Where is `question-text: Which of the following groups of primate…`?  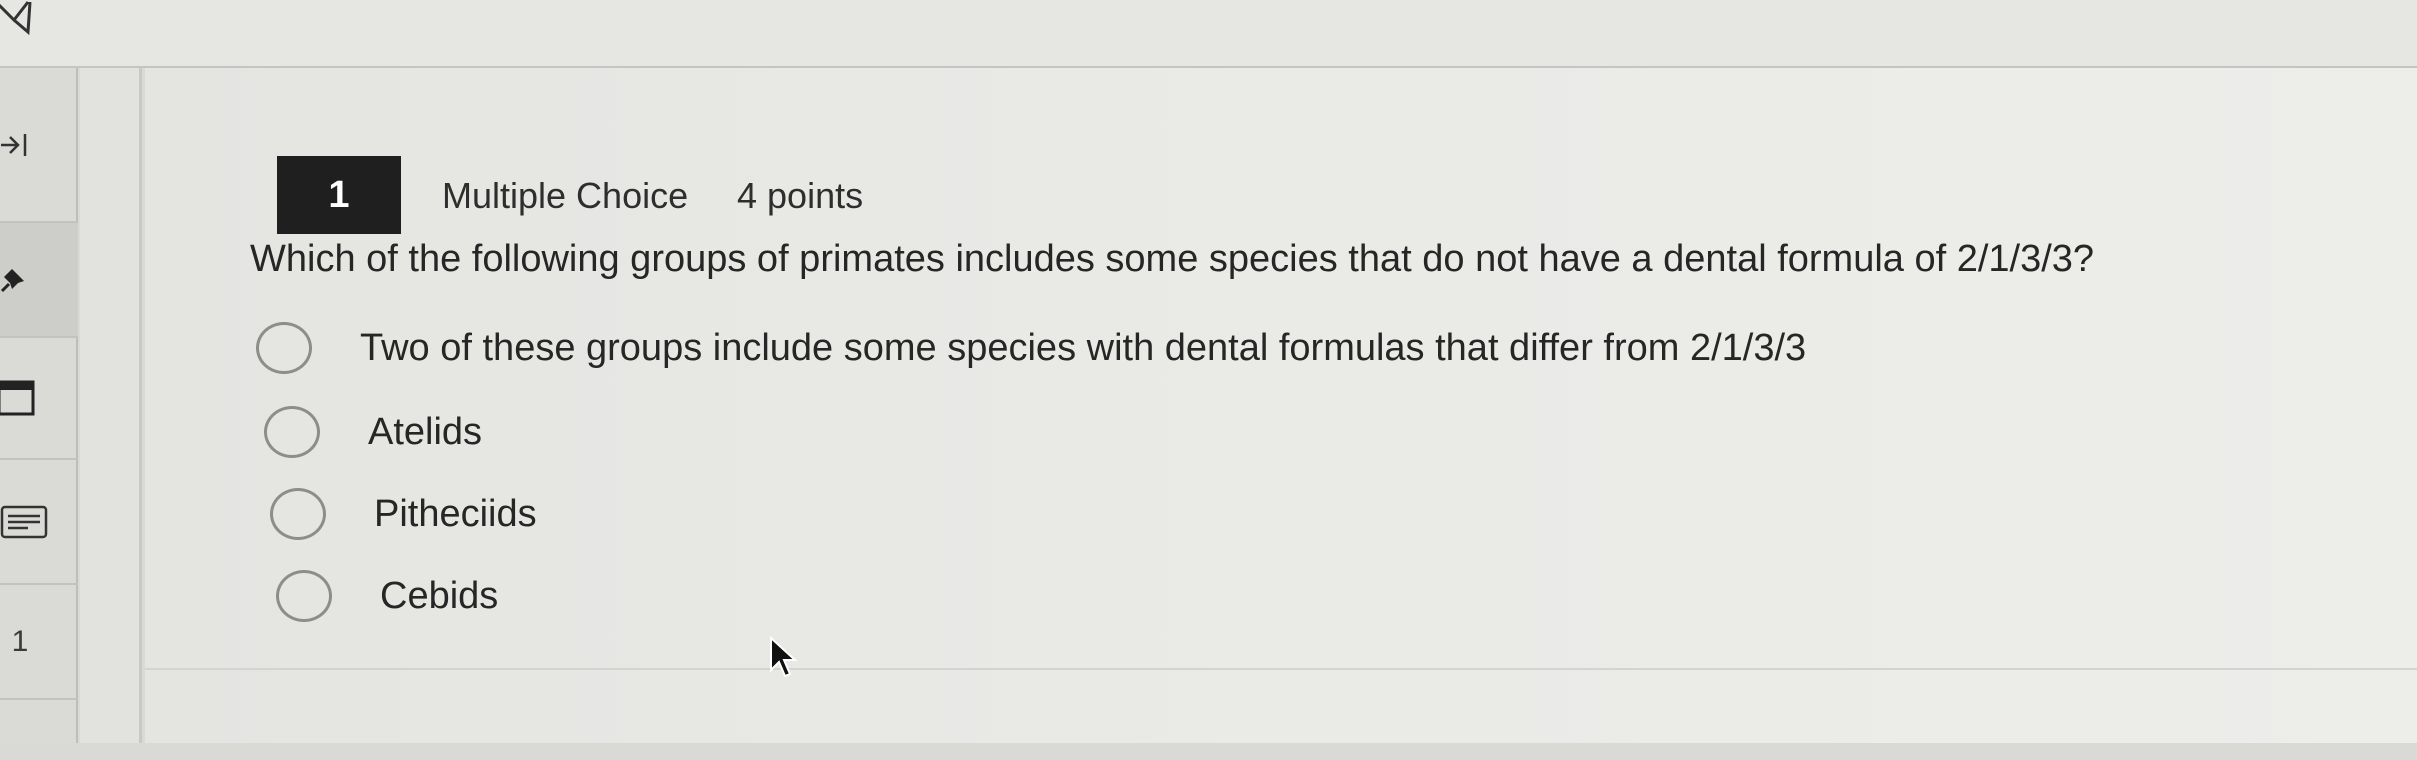 question-text: Which of the following groups of primate… is located at coordinates (1172, 259).